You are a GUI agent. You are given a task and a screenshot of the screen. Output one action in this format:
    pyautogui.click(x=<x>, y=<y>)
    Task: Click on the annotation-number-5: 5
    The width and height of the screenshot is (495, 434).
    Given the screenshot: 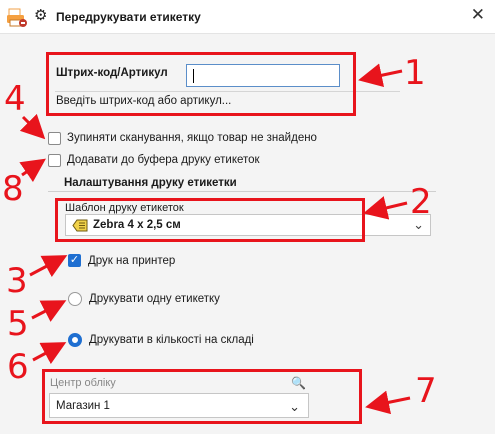 What is the action you would take?
    pyautogui.click(x=18, y=324)
    